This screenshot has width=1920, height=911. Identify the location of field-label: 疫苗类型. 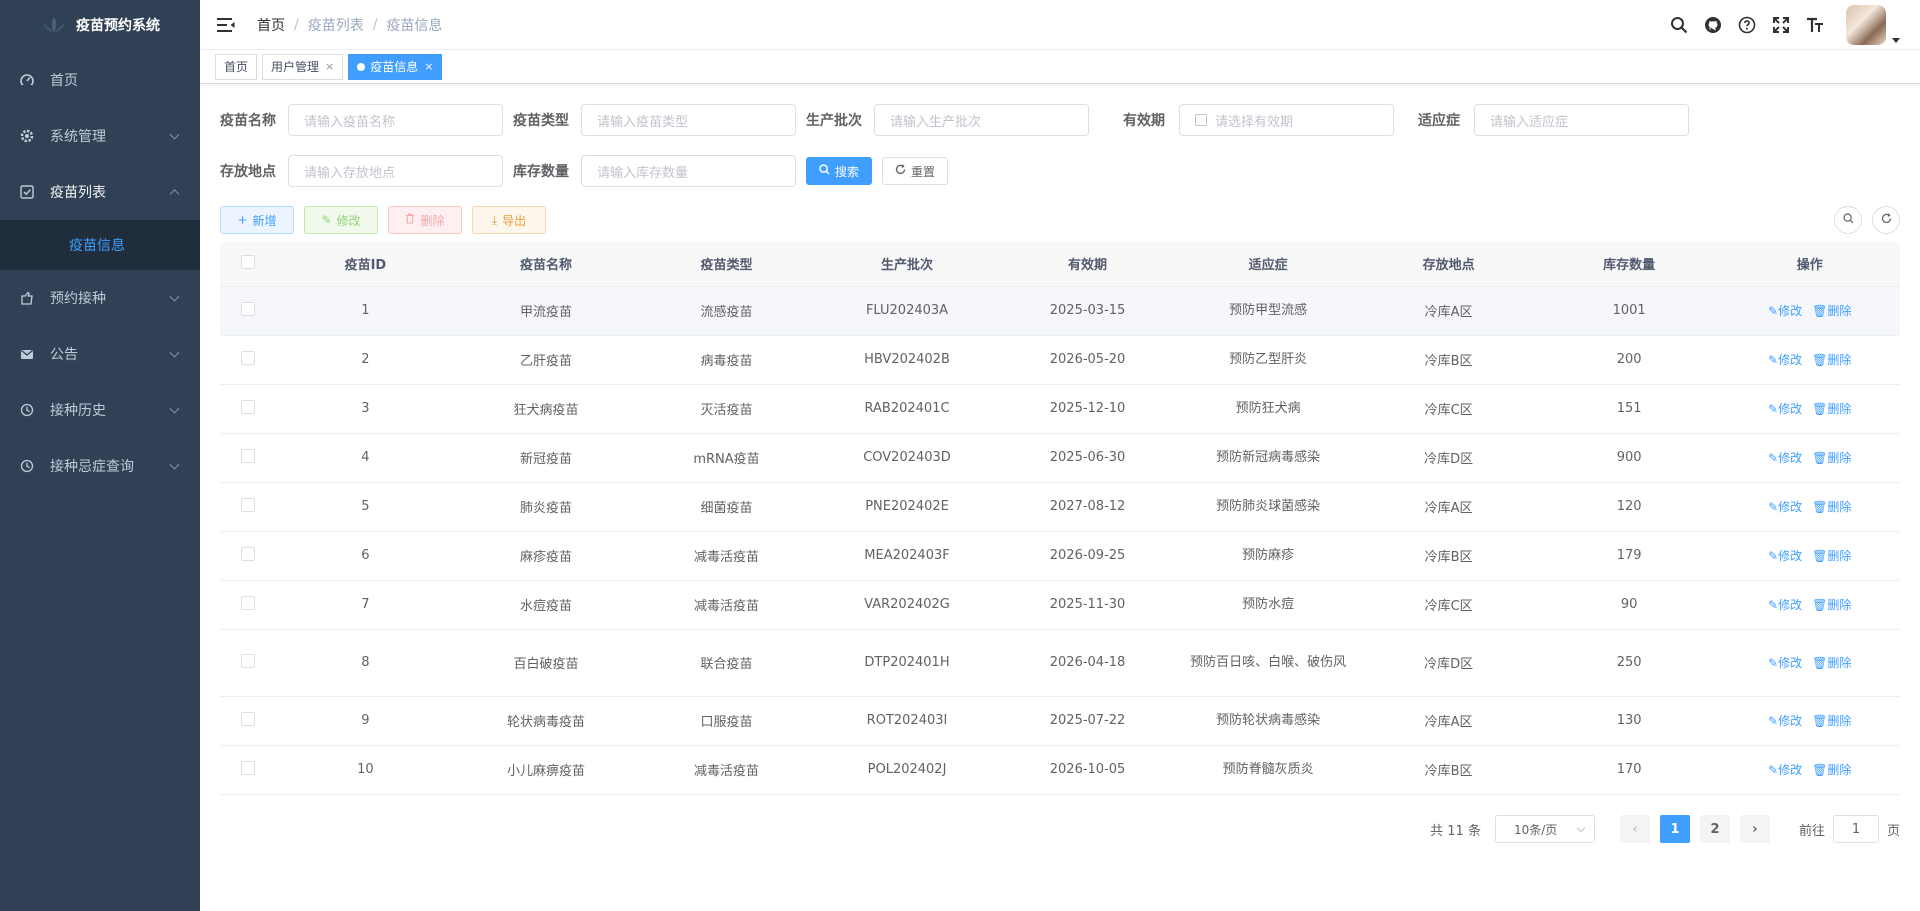
(541, 121).